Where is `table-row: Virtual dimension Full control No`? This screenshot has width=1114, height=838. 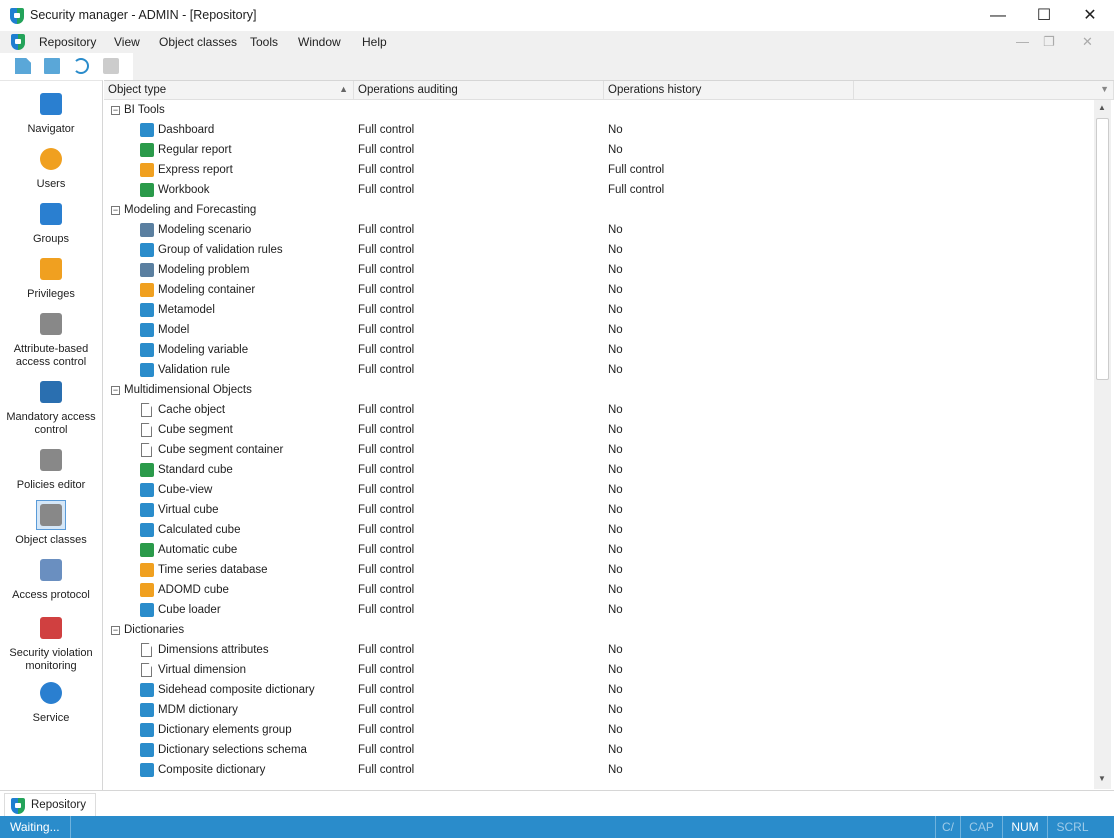
table-row: Virtual dimension Full control No is located at coordinates (599, 670).